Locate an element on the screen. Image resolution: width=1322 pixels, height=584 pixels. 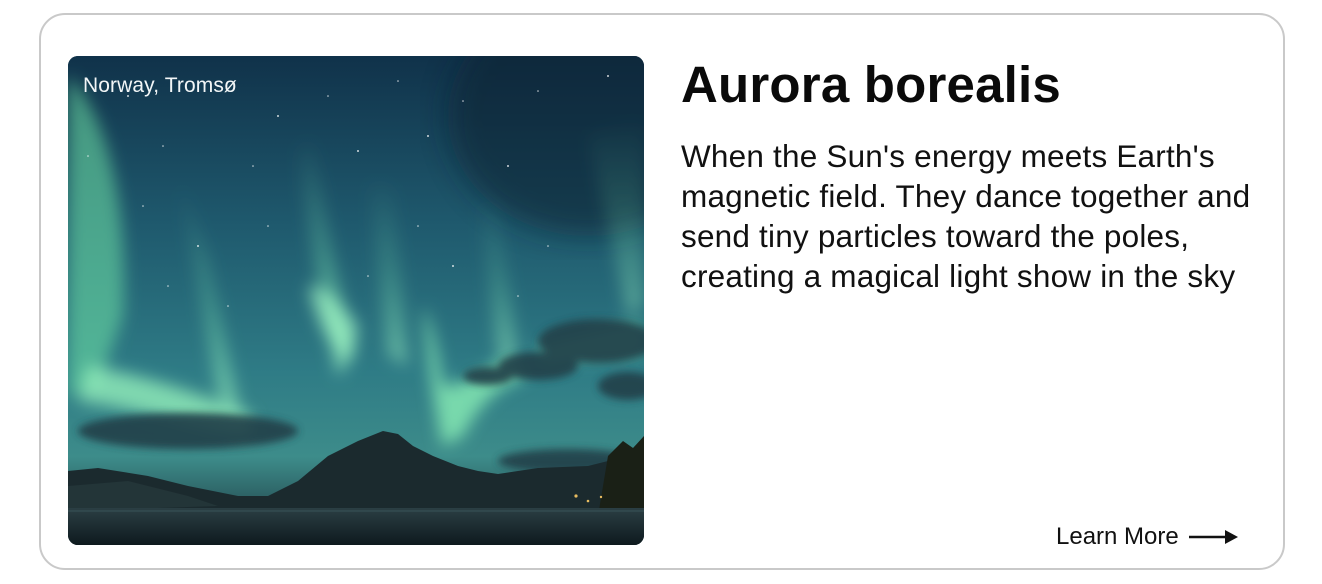
arrow-right-icon is located at coordinates (1213, 537).